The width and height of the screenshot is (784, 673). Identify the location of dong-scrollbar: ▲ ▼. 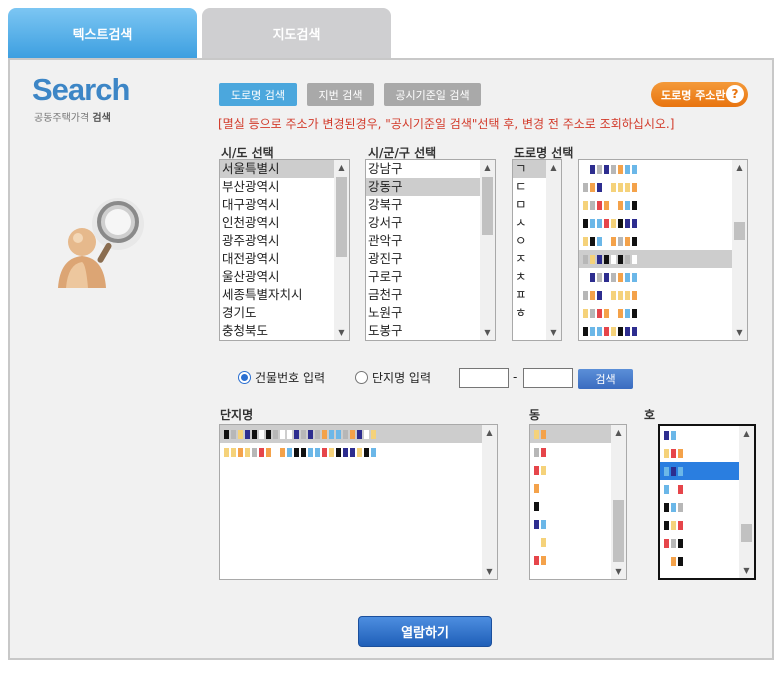
(618, 502).